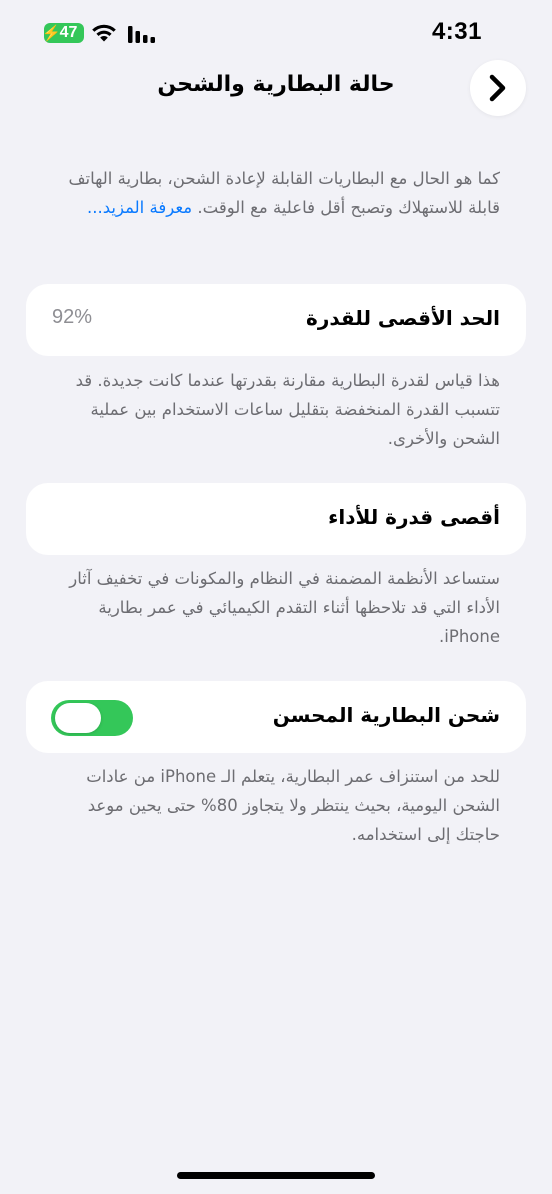 This screenshot has height=1194, width=552. I want to click on status-time: 4:31, so click(456, 31).